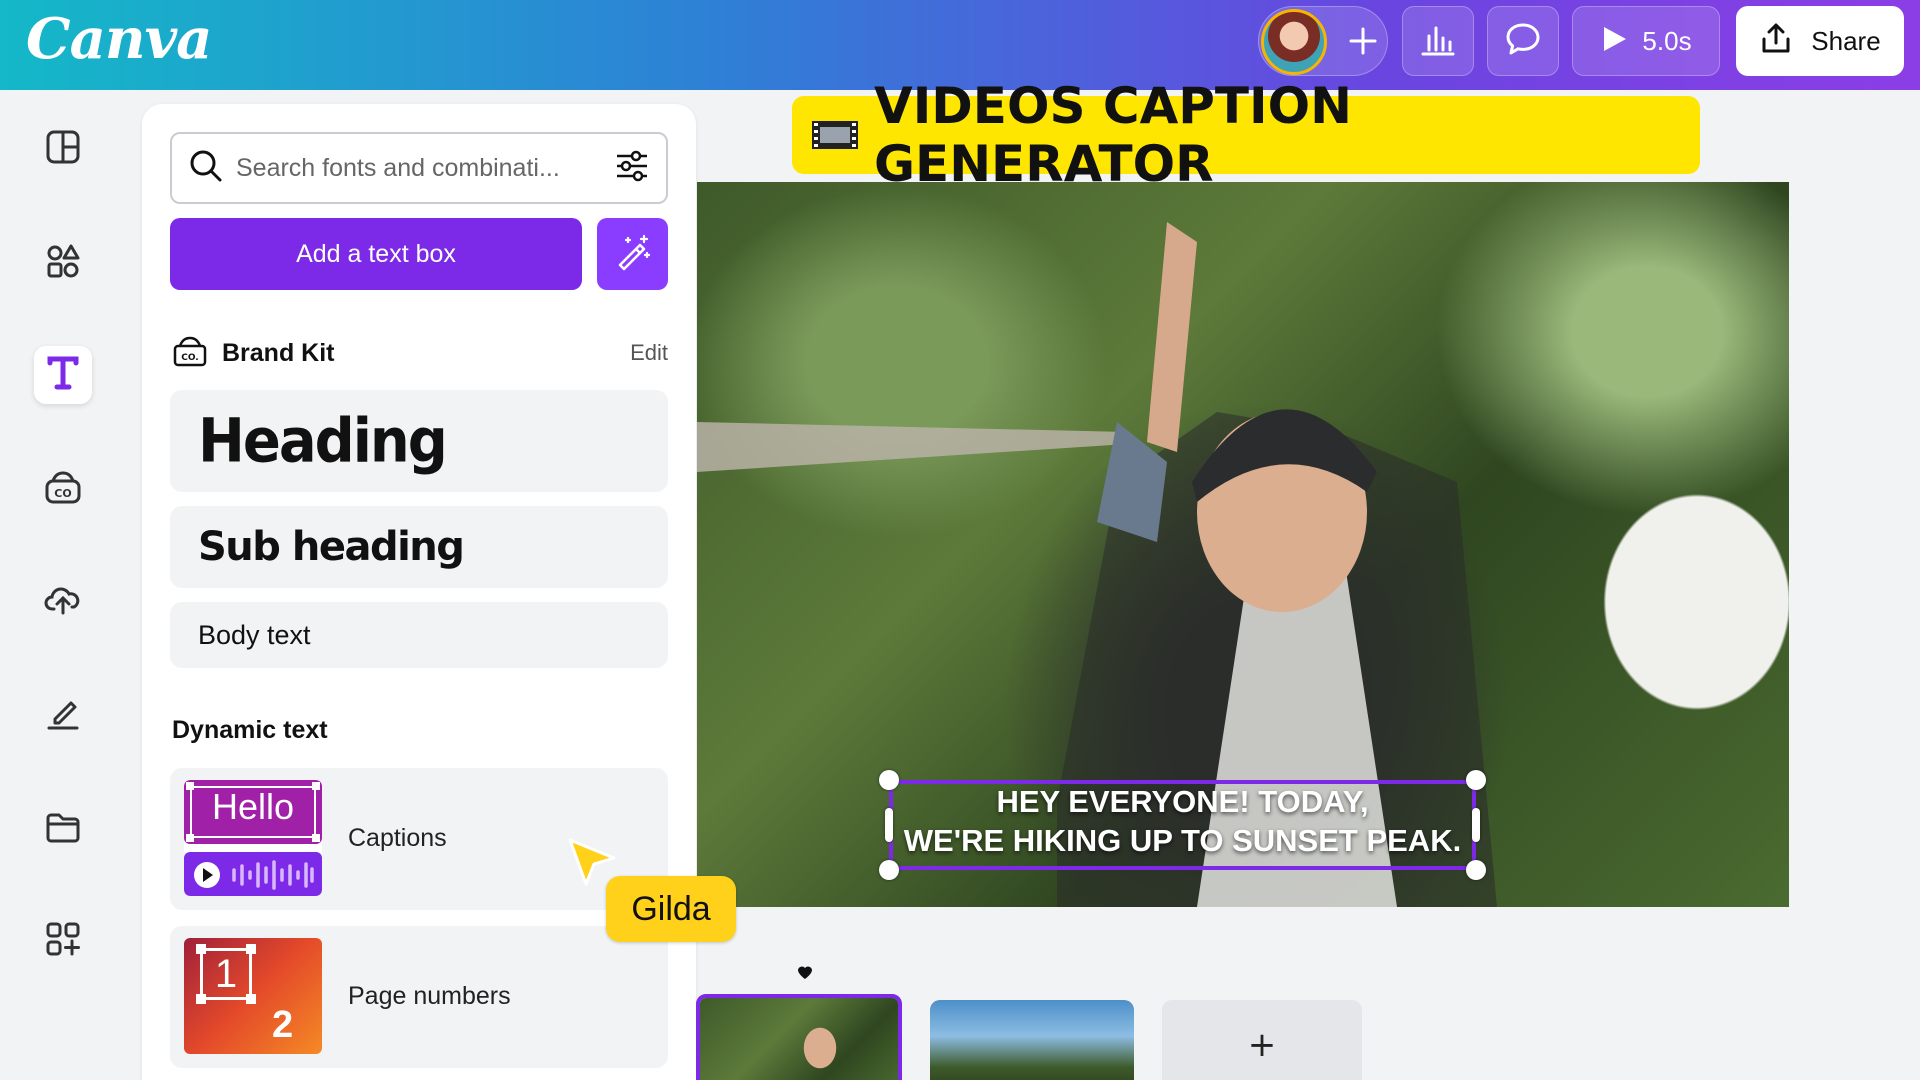 Image resolution: width=1920 pixels, height=1080 pixels. What do you see at coordinates (649, 353) in the screenshot?
I see `brand-kit-edit-link: Edit` at bounding box center [649, 353].